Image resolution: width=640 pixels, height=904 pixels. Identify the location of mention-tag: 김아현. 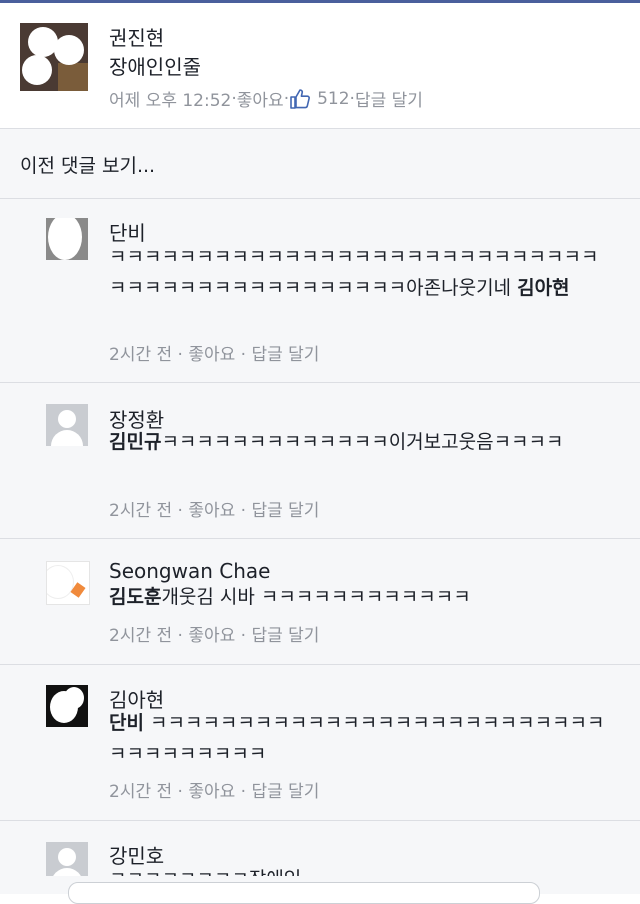
(543, 288).